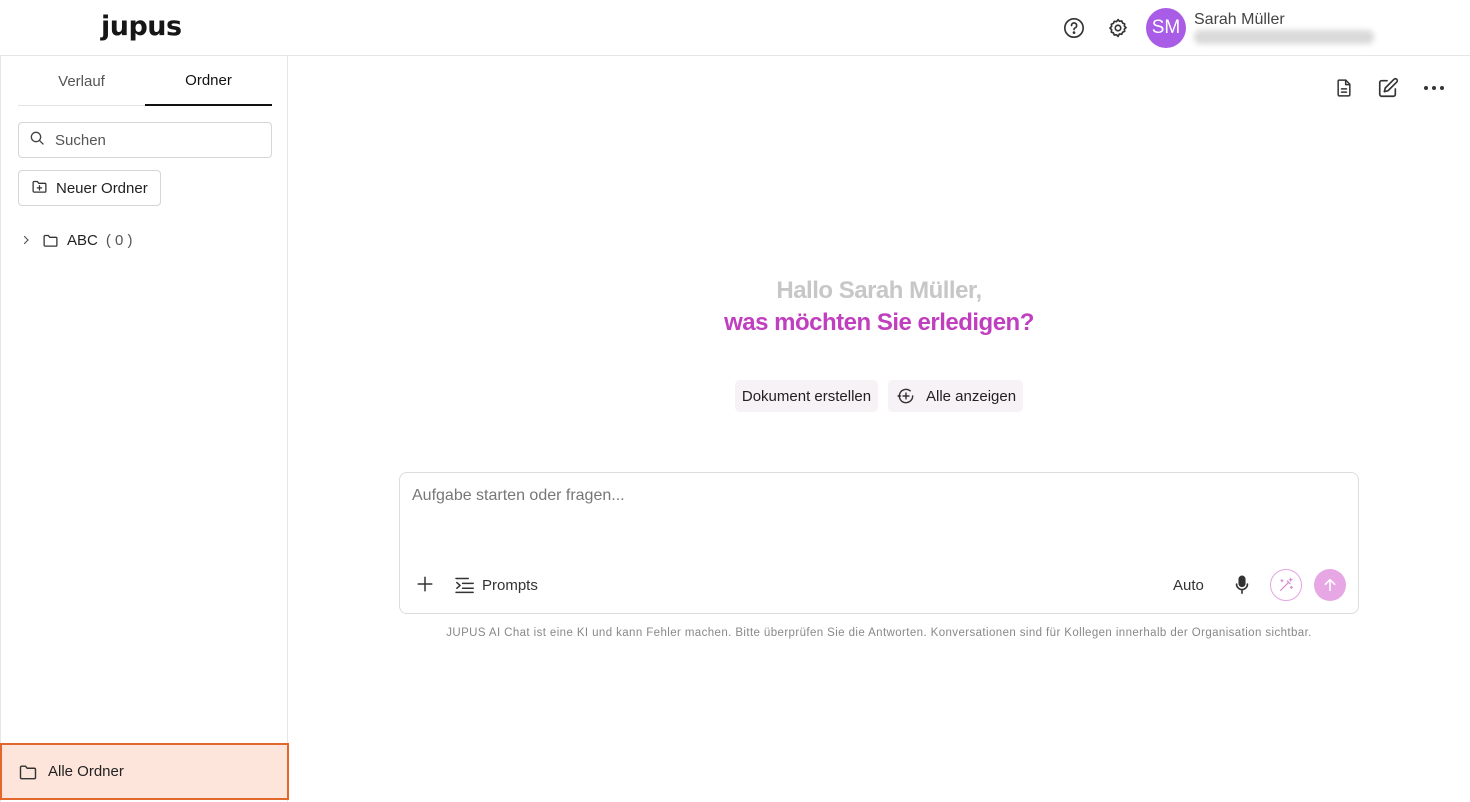 The width and height of the screenshot is (1470, 802). What do you see at coordinates (879, 290) in the screenshot?
I see `greeting-title: Hallo Sarah Müller,` at bounding box center [879, 290].